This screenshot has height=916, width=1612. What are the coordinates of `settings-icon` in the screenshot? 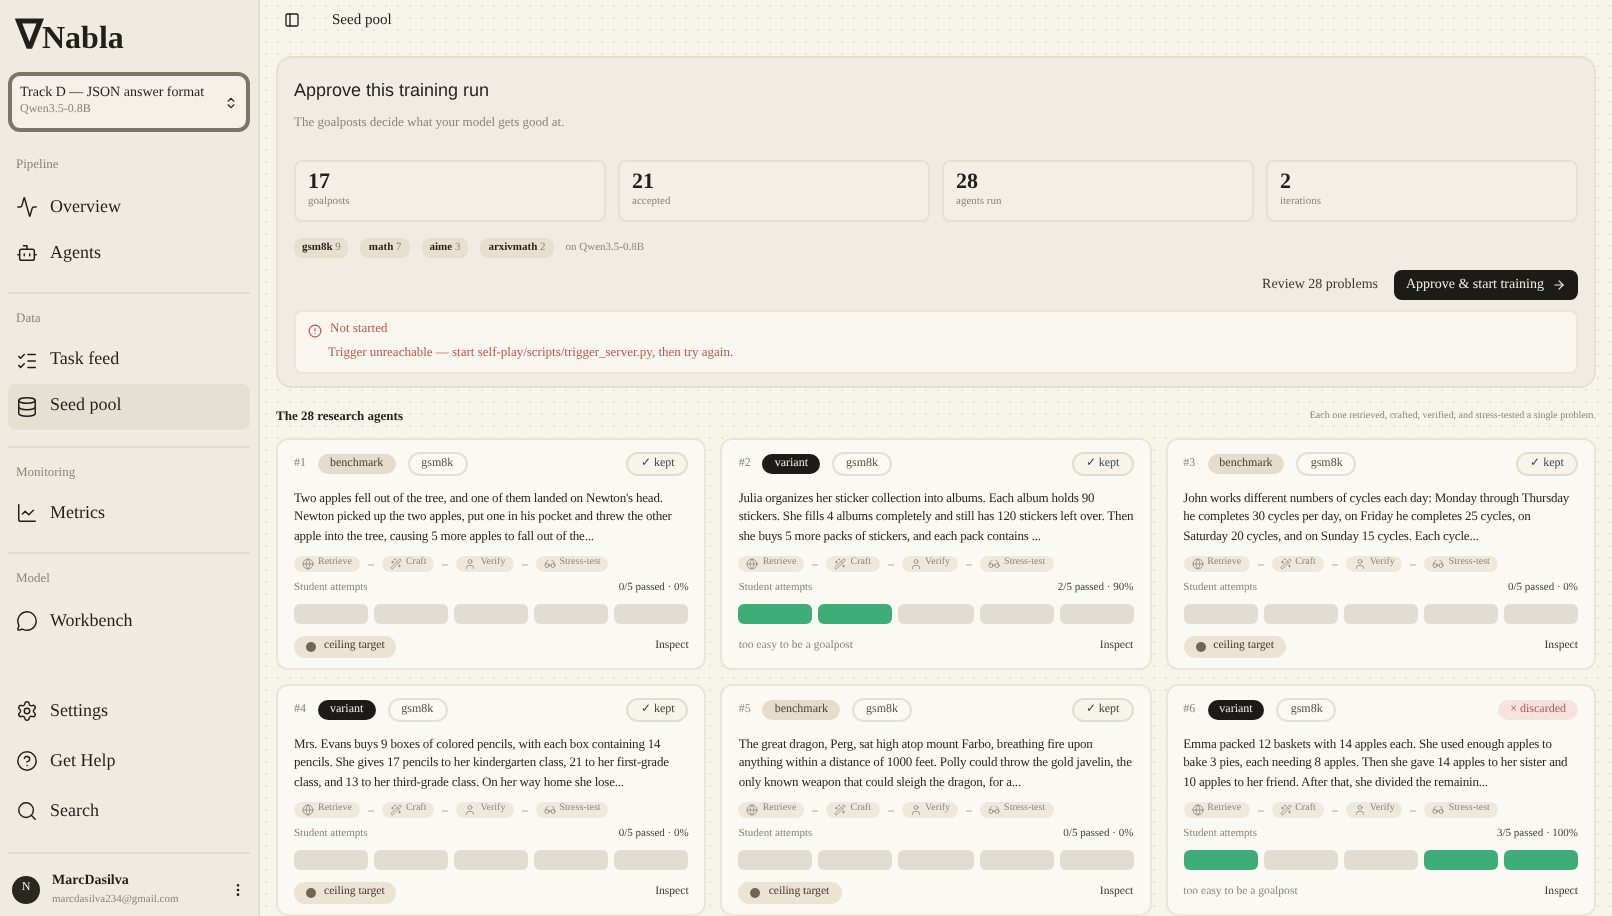 It's located at (27, 711).